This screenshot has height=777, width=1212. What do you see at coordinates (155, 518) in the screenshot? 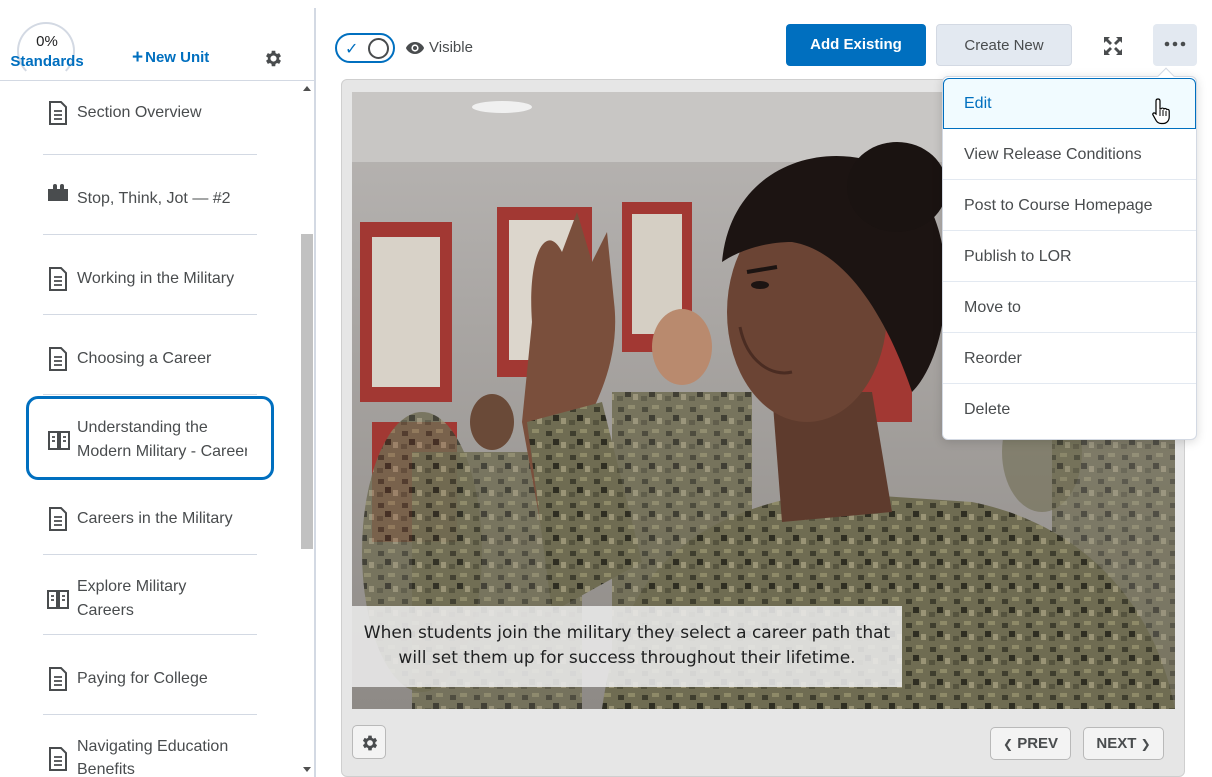
I see `list-item-label: Careers in the Military` at bounding box center [155, 518].